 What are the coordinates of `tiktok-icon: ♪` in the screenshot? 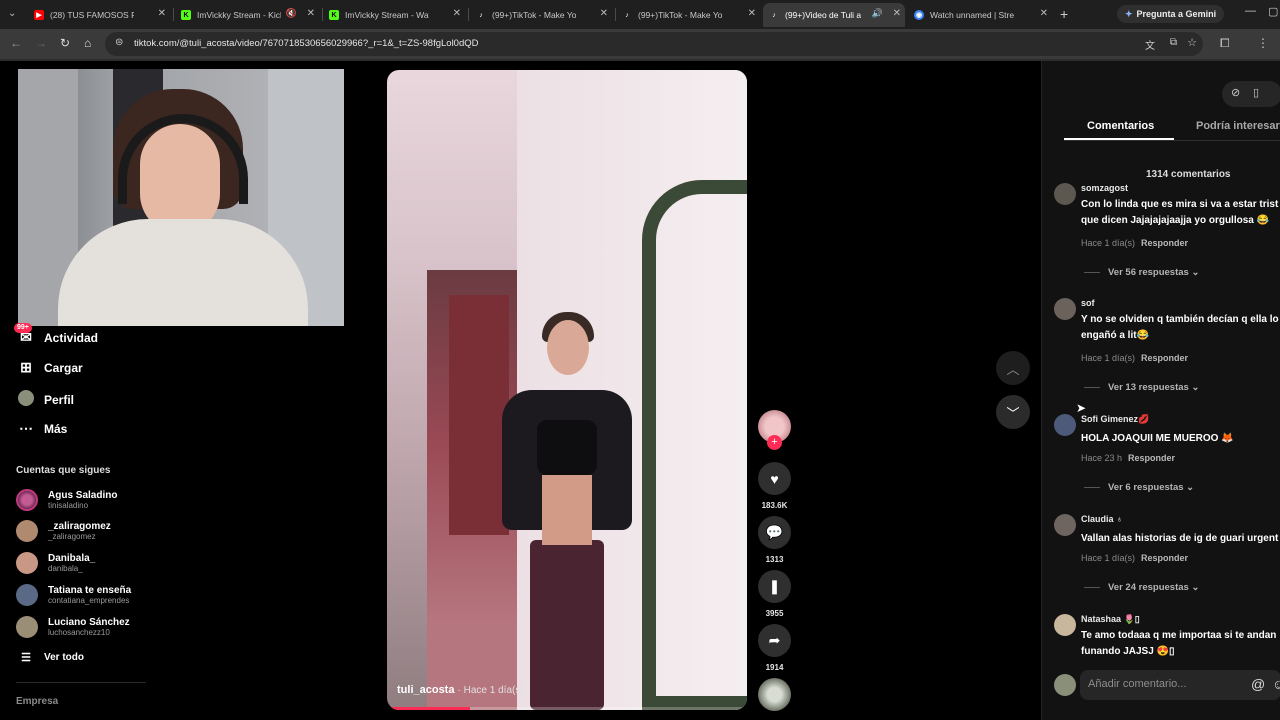 It's located at (774, 15).